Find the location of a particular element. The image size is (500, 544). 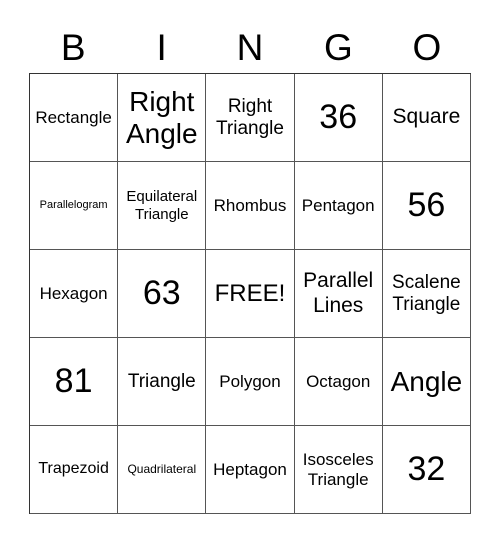

bingo-cell-free: FREE! is located at coordinates (250, 294).